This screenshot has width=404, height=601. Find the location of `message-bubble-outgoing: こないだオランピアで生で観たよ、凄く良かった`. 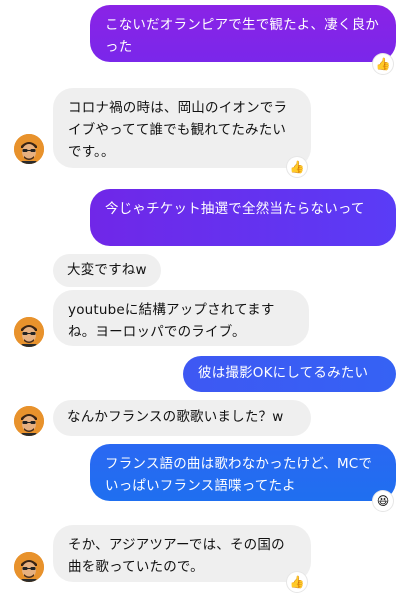

message-bubble-outgoing: こないだオランピアで生で観たよ、凄く良かった is located at coordinates (243, 33).